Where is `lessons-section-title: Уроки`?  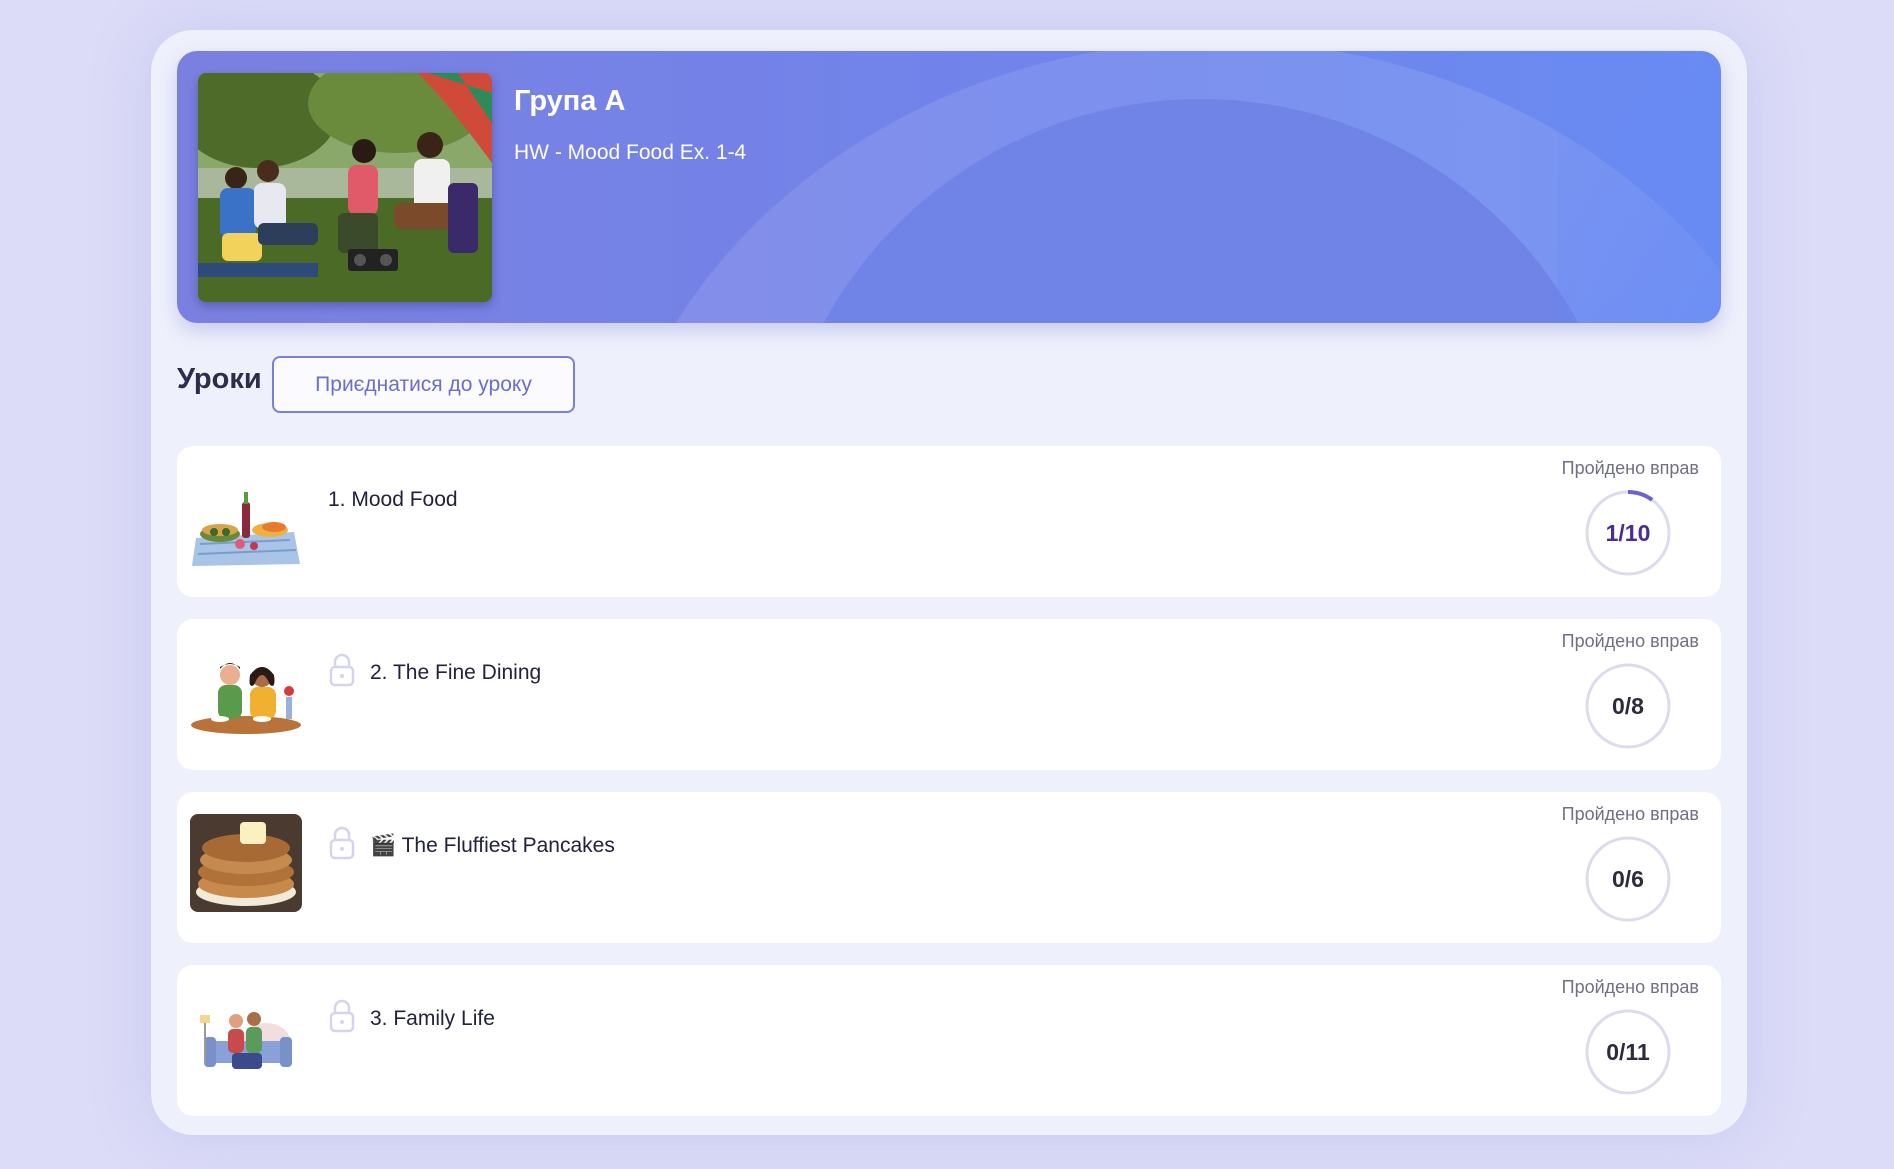
lessons-section-title: Уроки is located at coordinates (219, 379).